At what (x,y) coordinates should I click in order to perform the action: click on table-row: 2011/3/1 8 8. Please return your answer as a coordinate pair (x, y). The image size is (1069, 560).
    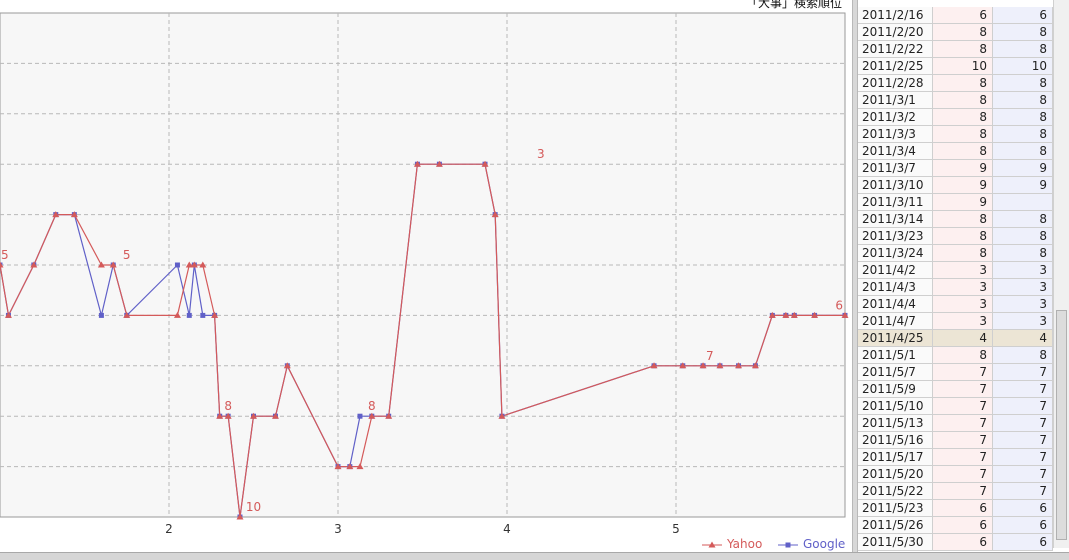
    Looking at the image, I should click on (955, 100).